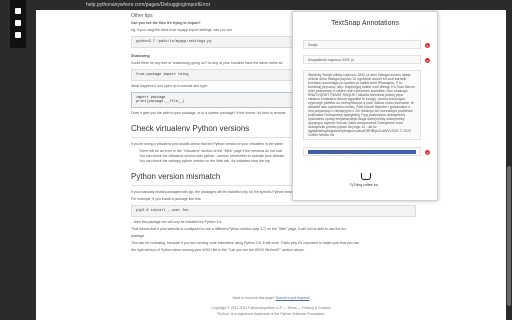 Image resolution: width=512 pixels, height=320 pixels. Describe the element at coordinates (273, 211) in the screenshot. I see `pip-code: pip3.8 install --user foo` at that location.